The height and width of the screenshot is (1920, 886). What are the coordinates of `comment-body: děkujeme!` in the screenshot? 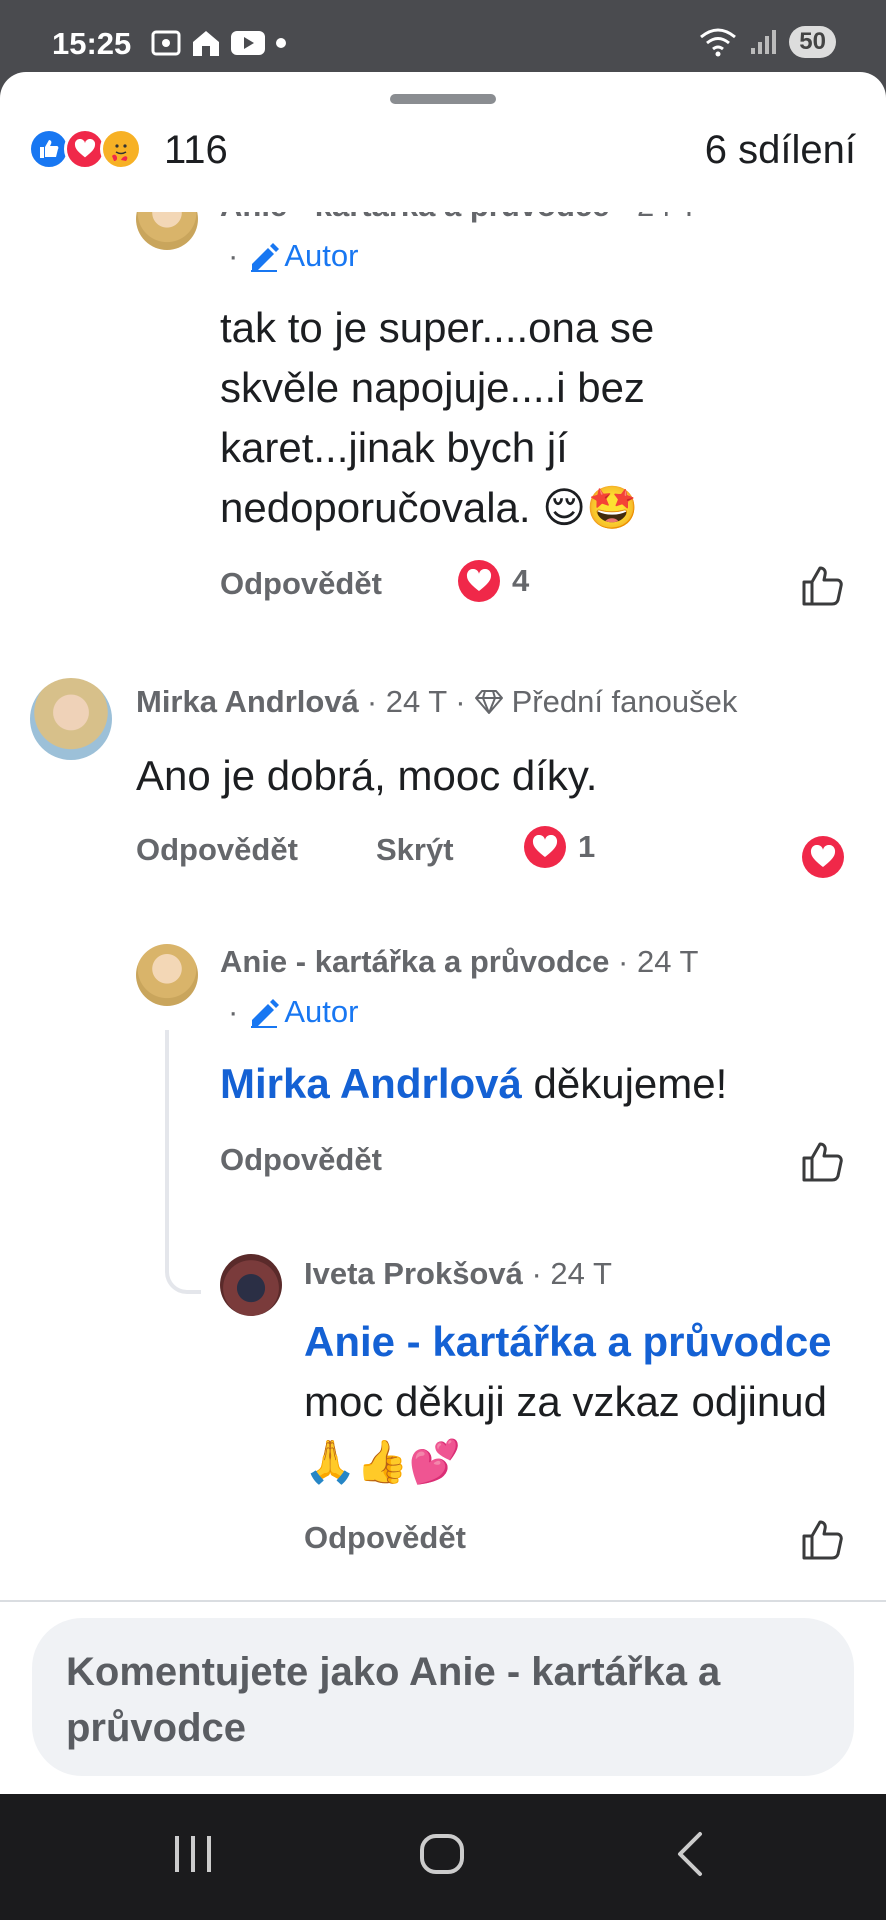 It's located at (624, 1083).